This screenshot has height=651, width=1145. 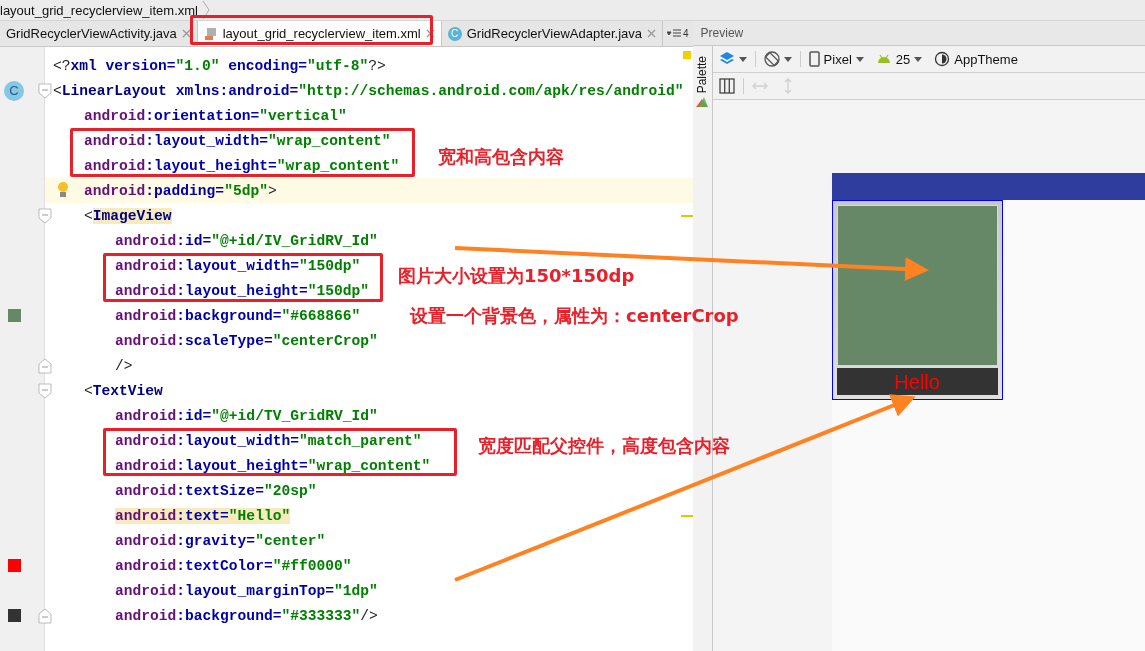 What do you see at coordinates (674, 33) in the screenshot?
I see `list-icon` at bounding box center [674, 33].